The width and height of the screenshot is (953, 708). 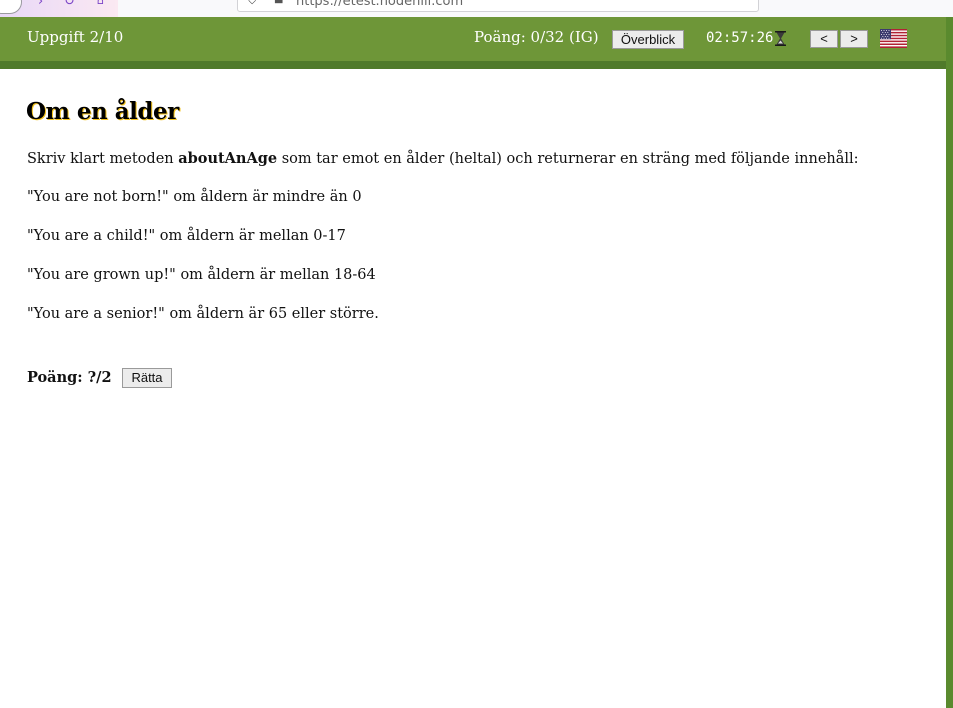 What do you see at coordinates (780, 38) in the screenshot?
I see `hourglass-icon` at bounding box center [780, 38].